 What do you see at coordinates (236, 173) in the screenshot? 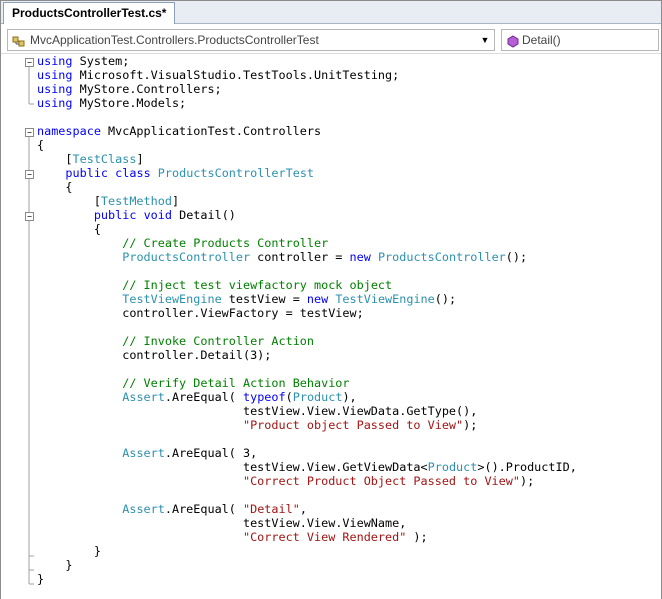
I see `code-type-name: ProductsControllerTest` at bounding box center [236, 173].